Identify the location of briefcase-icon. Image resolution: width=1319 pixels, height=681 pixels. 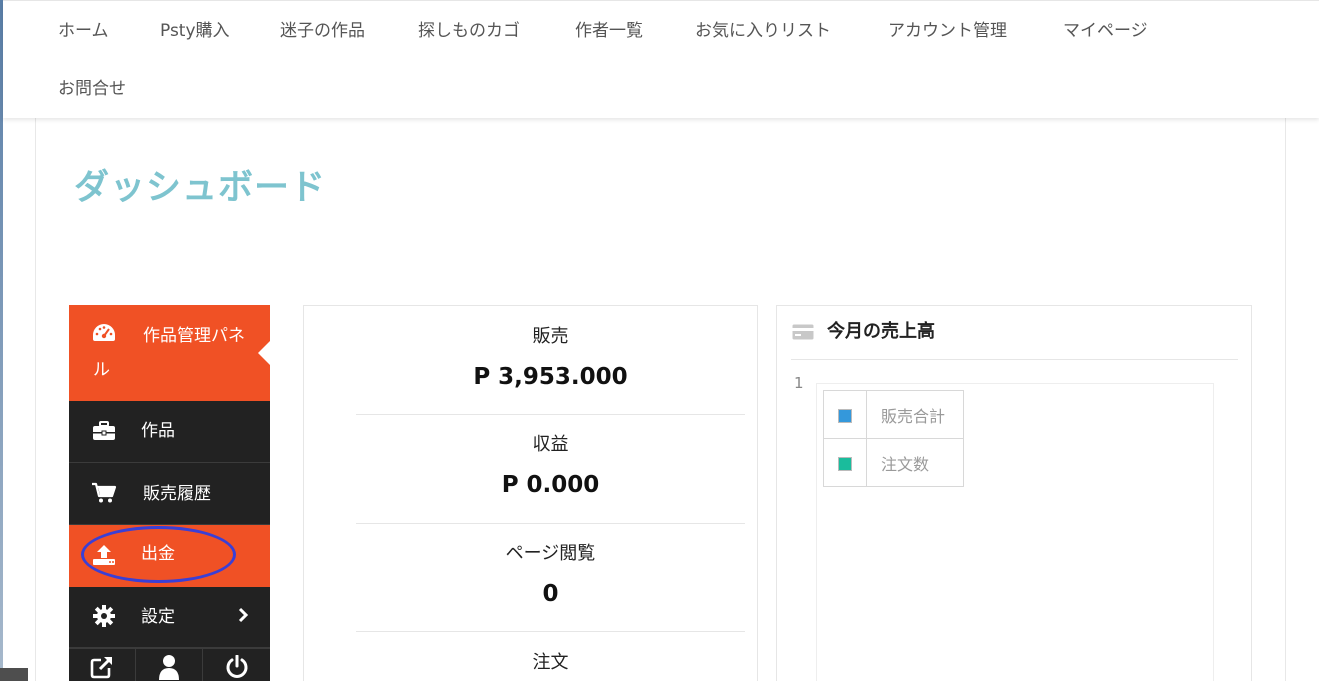
(104, 431).